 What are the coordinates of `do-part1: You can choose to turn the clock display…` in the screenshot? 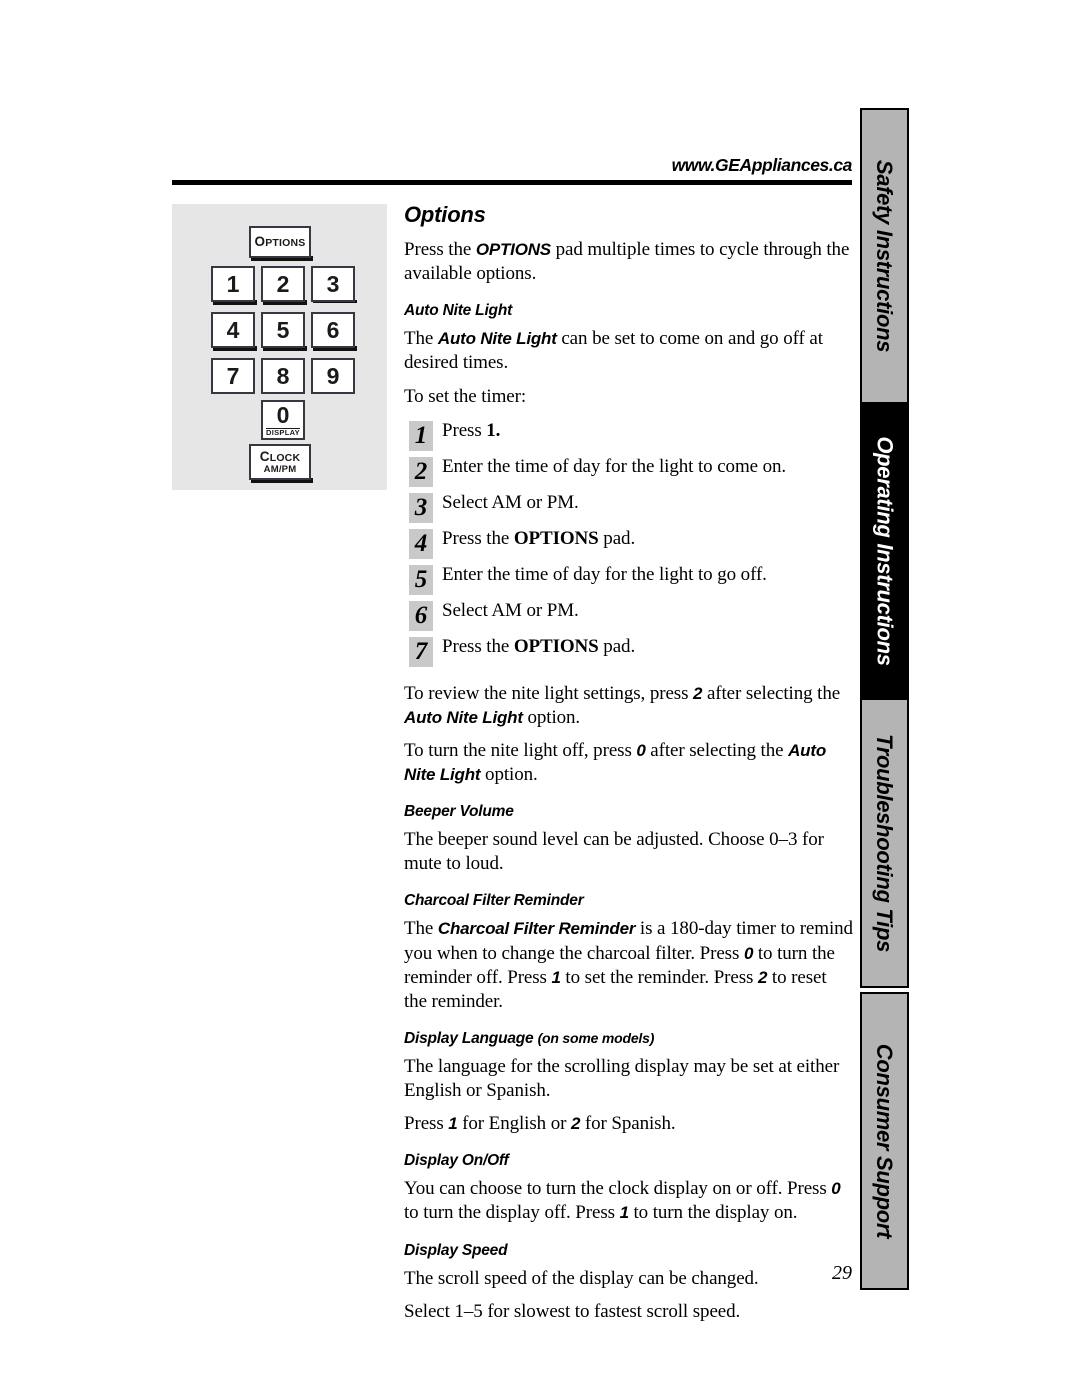 It's located at (618, 1189).